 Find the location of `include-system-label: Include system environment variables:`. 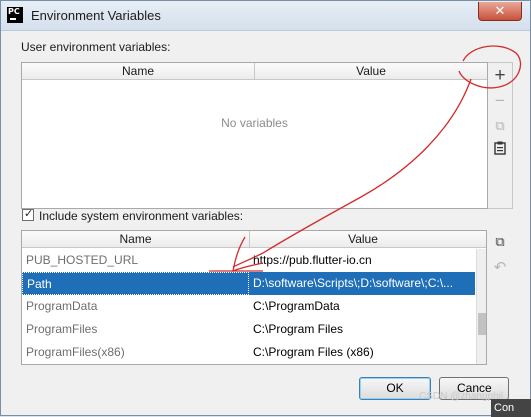

include-system-label: Include system environment variables: is located at coordinates (141, 216).